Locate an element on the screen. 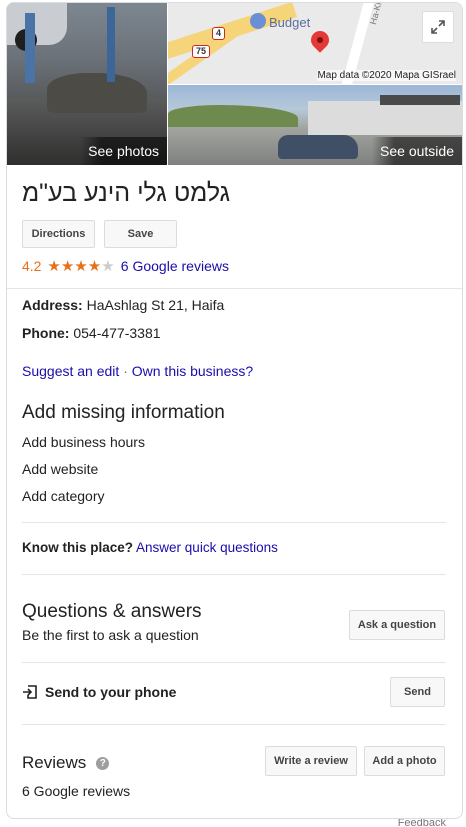 The height and width of the screenshot is (827, 466). reviews-heading: Reviews is located at coordinates (54, 762).